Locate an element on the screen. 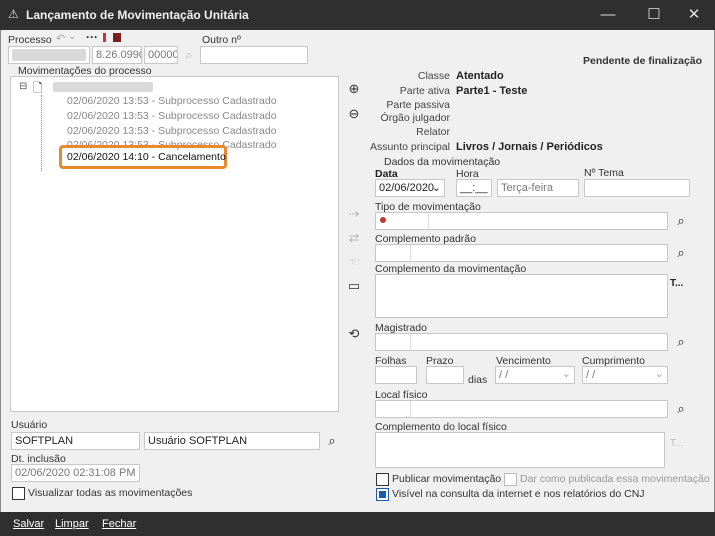  dados-group-label: Dados da movimentação is located at coordinates (442, 162).